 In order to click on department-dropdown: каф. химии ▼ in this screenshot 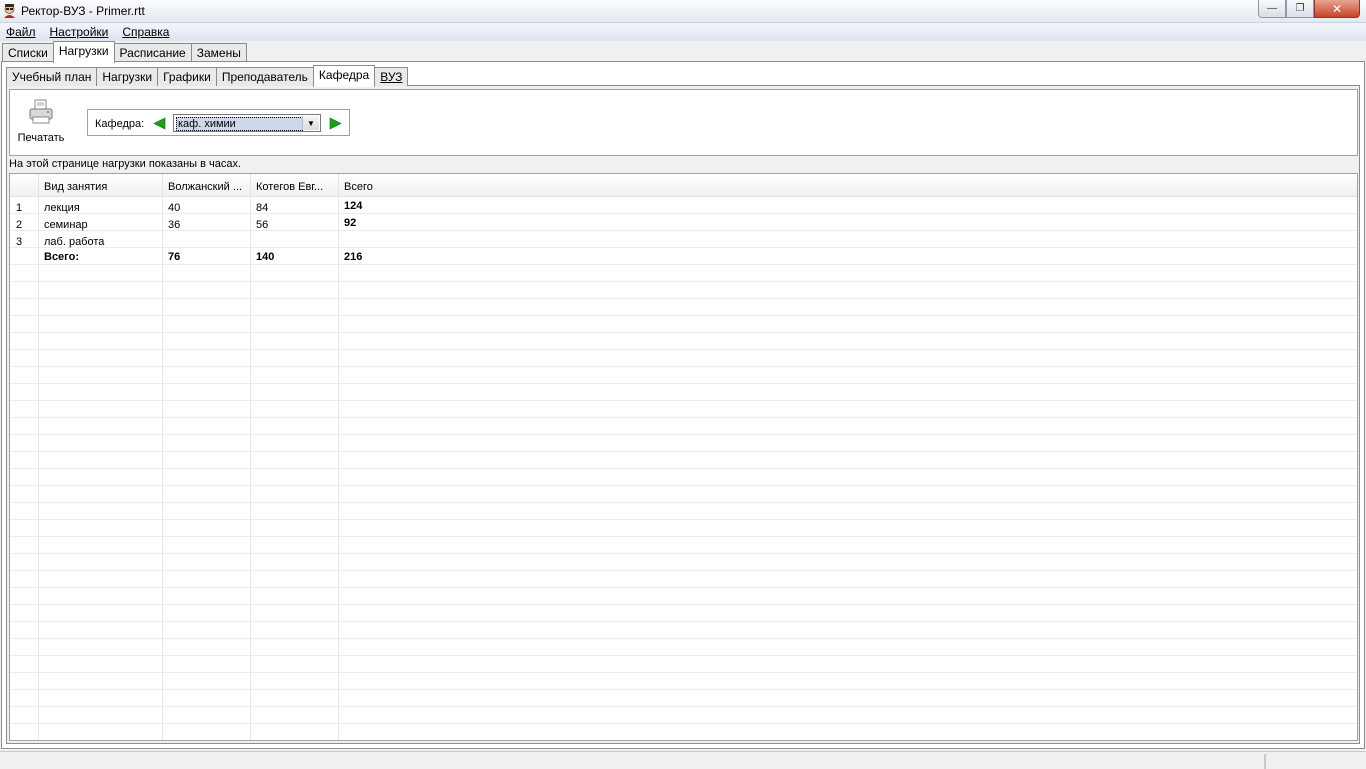, I will do `click(247, 123)`.